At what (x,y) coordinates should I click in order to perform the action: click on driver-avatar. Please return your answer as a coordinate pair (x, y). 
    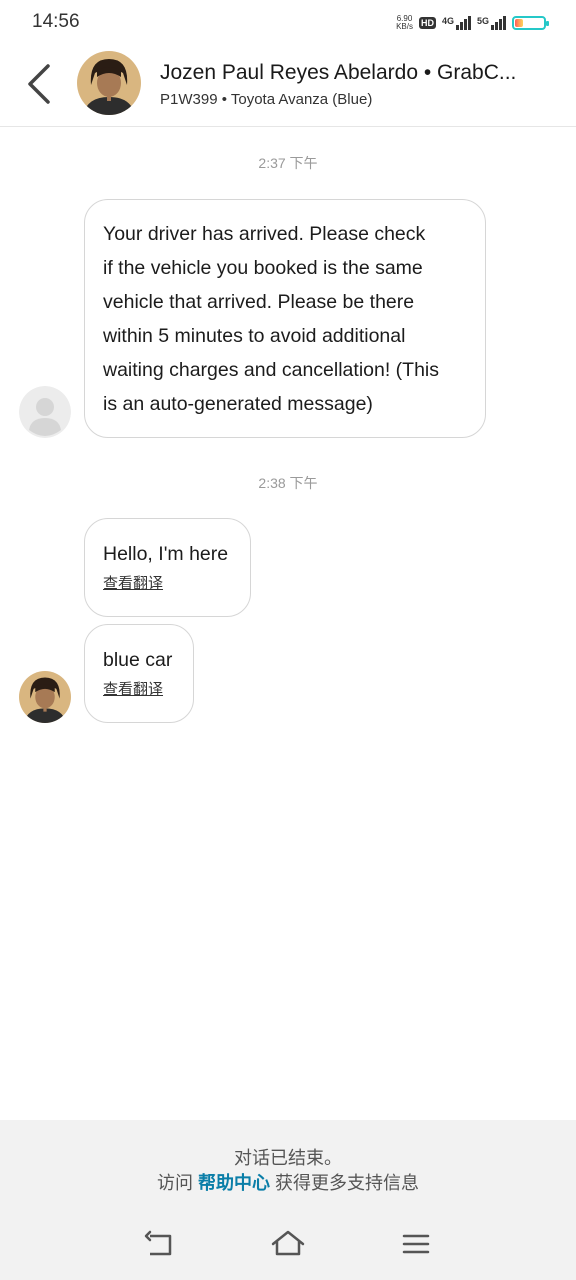
    Looking at the image, I should click on (109, 83).